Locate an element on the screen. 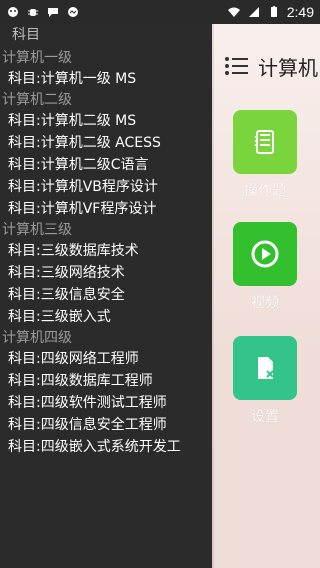  list-item: 科目:四级嵌入式系统开发工 is located at coordinates (106, 447).